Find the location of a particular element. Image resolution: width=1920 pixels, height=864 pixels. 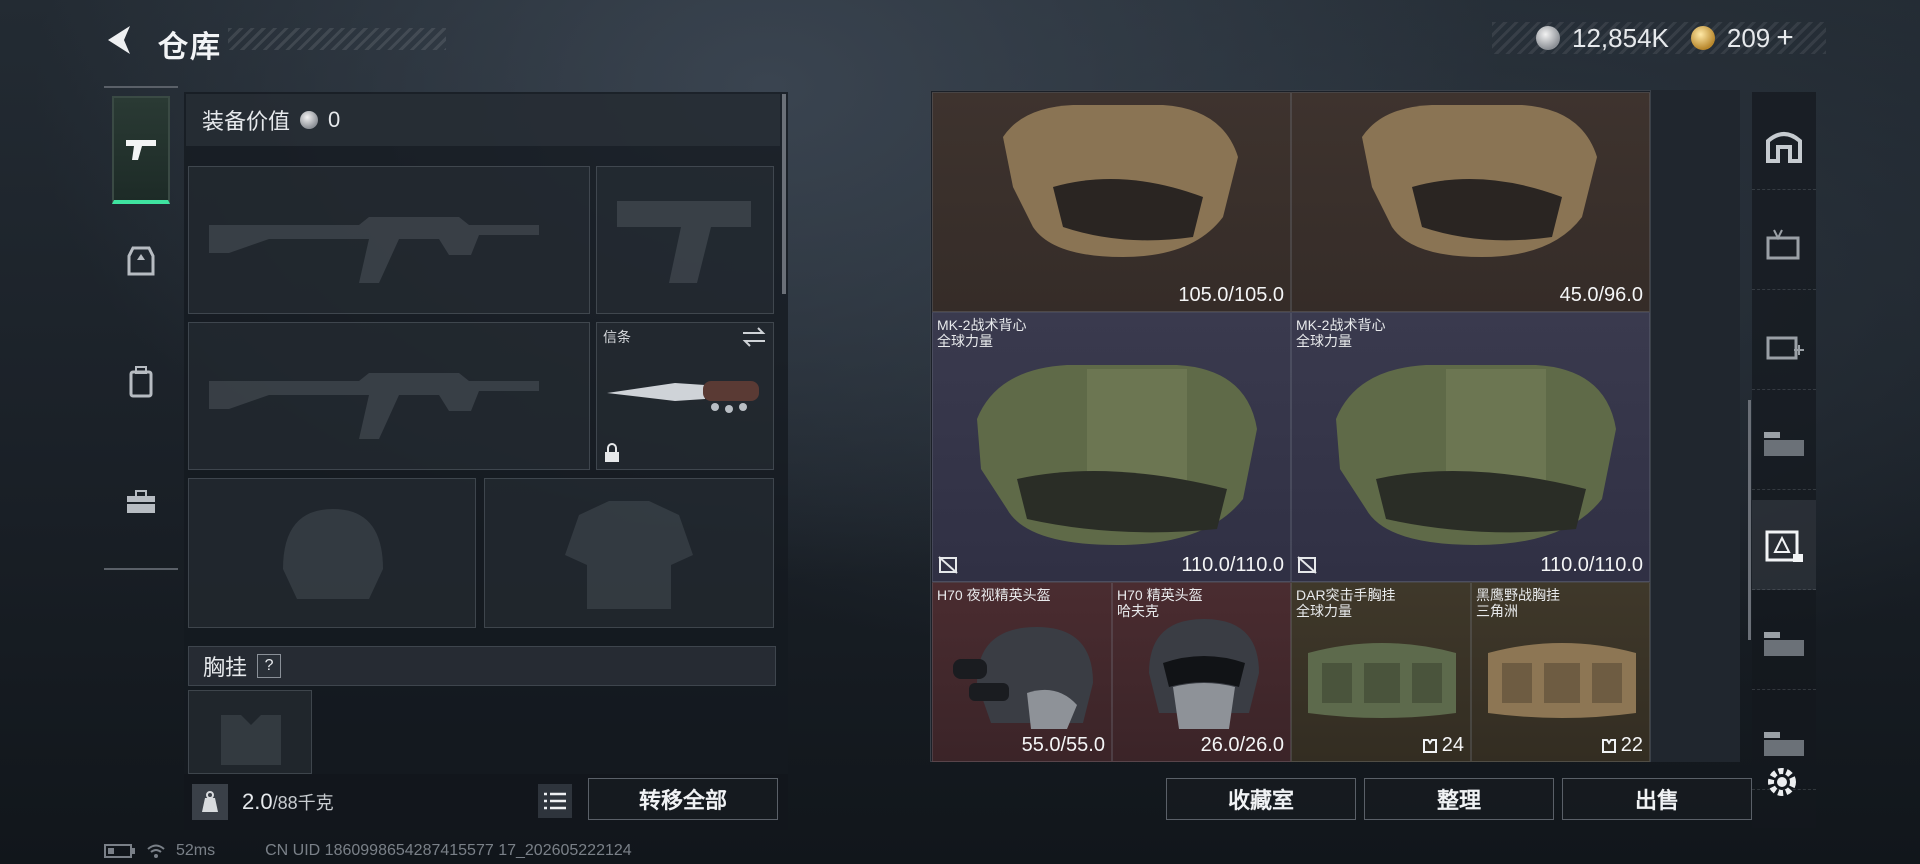

sell-button: 出售 is located at coordinates (1657, 799).